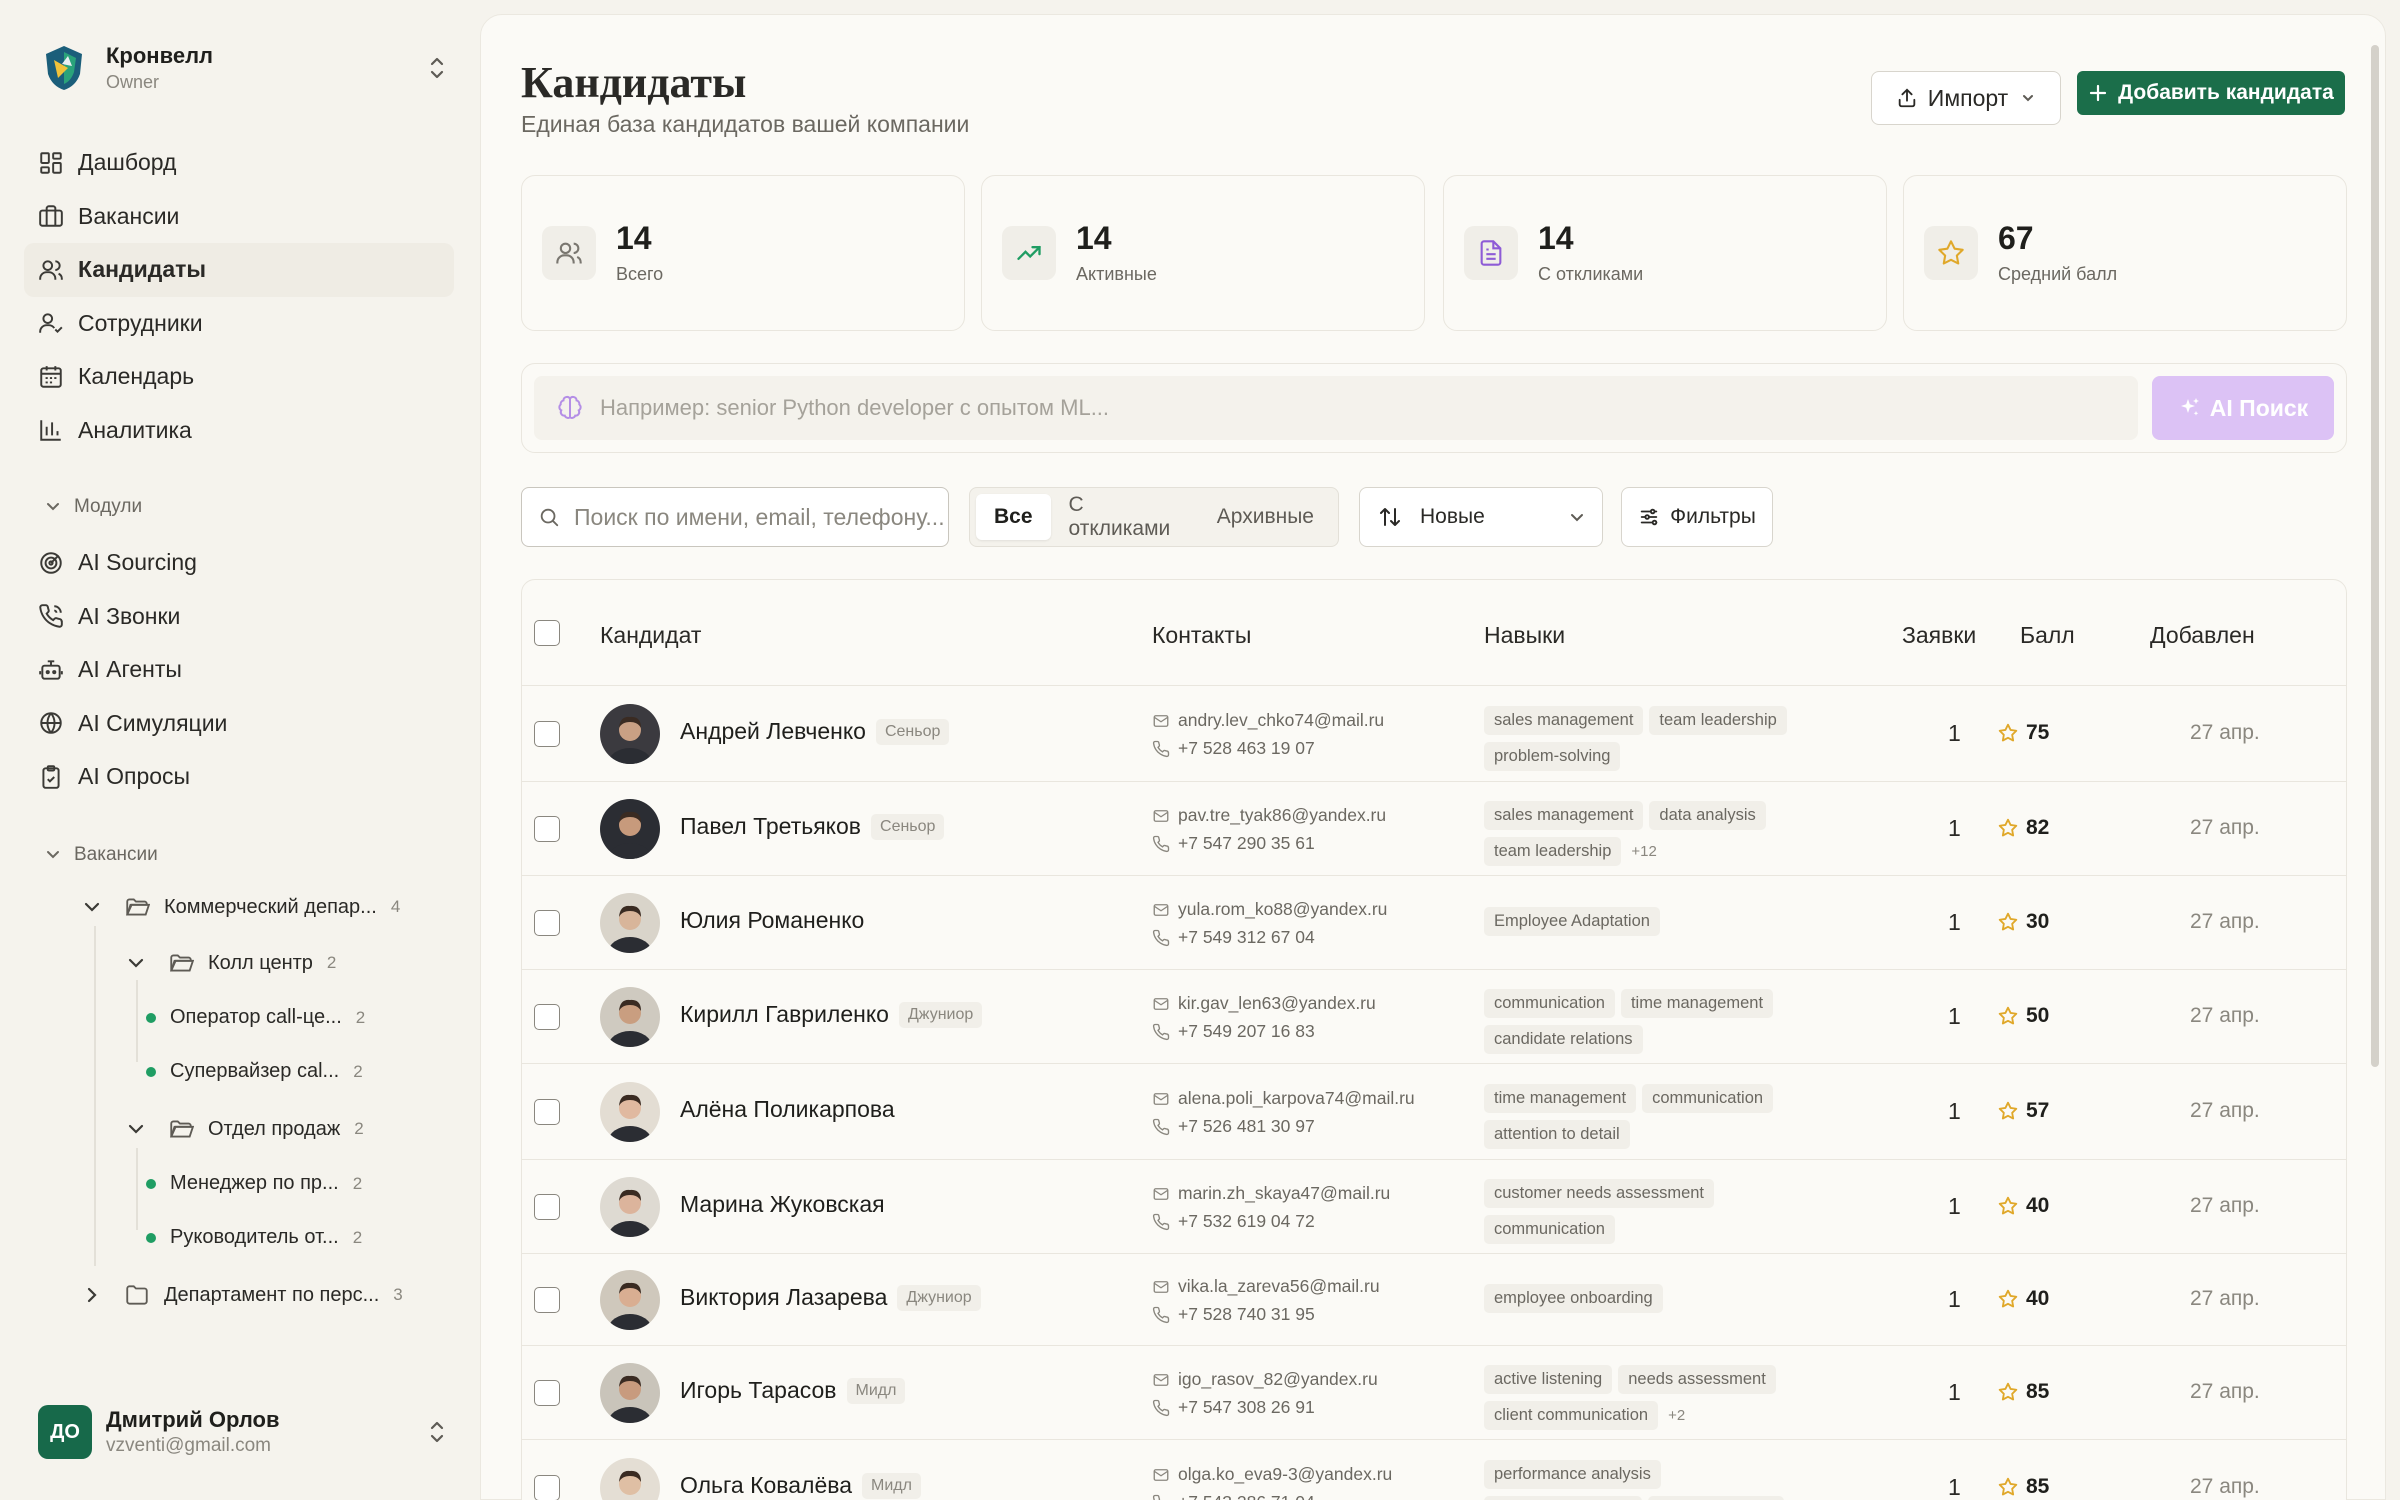 This screenshot has height=1500, width=2400. What do you see at coordinates (1283, 1098) in the screenshot?
I see `candidate-email: alena.poli_karpova74@mail.ru` at bounding box center [1283, 1098].